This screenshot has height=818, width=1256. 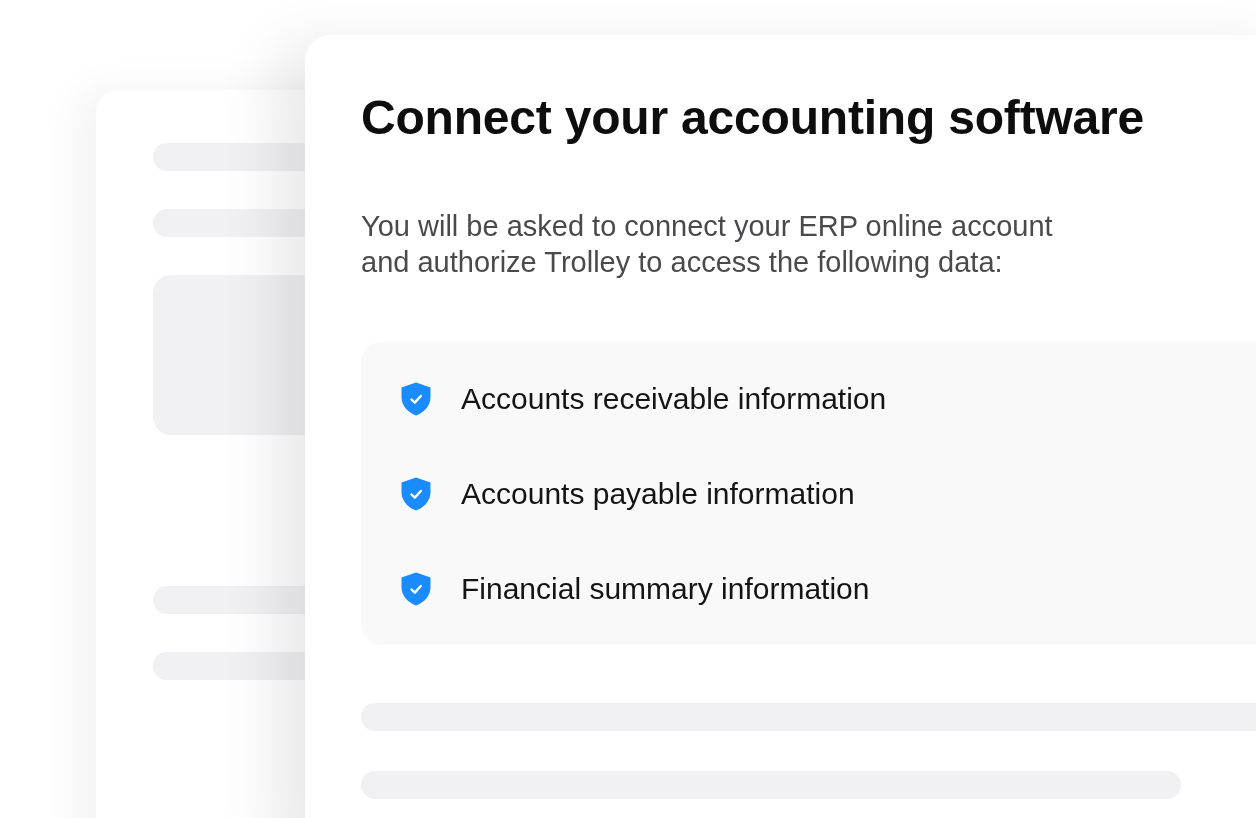 What do you see at coordinates (707, 244) in the screenshot?
I see `dialog-description: You will be asked to connect your ERP online account and authorize Trolley to access the following data:` at bounding box center [707, 244].